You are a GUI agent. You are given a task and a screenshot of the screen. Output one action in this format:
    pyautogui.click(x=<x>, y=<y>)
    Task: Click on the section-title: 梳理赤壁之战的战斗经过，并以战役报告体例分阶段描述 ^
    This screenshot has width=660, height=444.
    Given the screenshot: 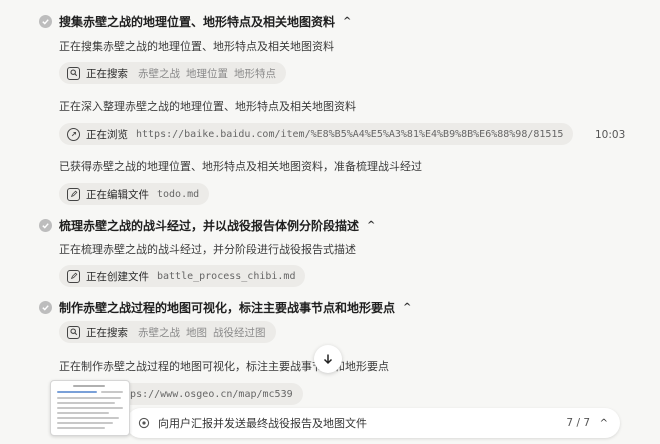 What is the action you would take?
    pyautogui.click(x=217, y=225)
    